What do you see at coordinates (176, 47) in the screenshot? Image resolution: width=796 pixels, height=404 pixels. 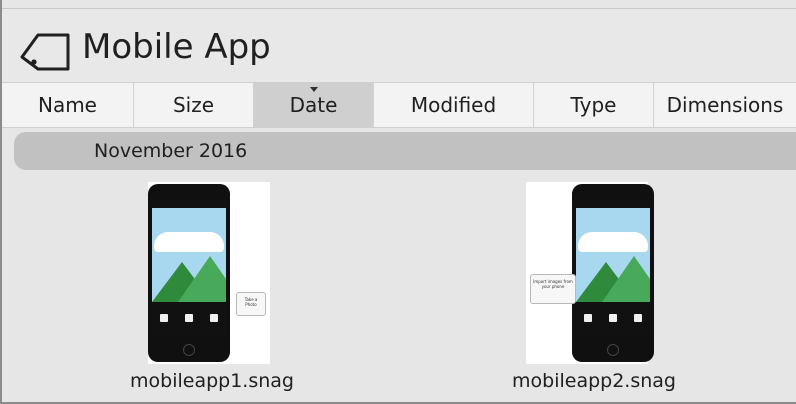 I see `collection-title: Mobile App` at bounding box center [176, 47].